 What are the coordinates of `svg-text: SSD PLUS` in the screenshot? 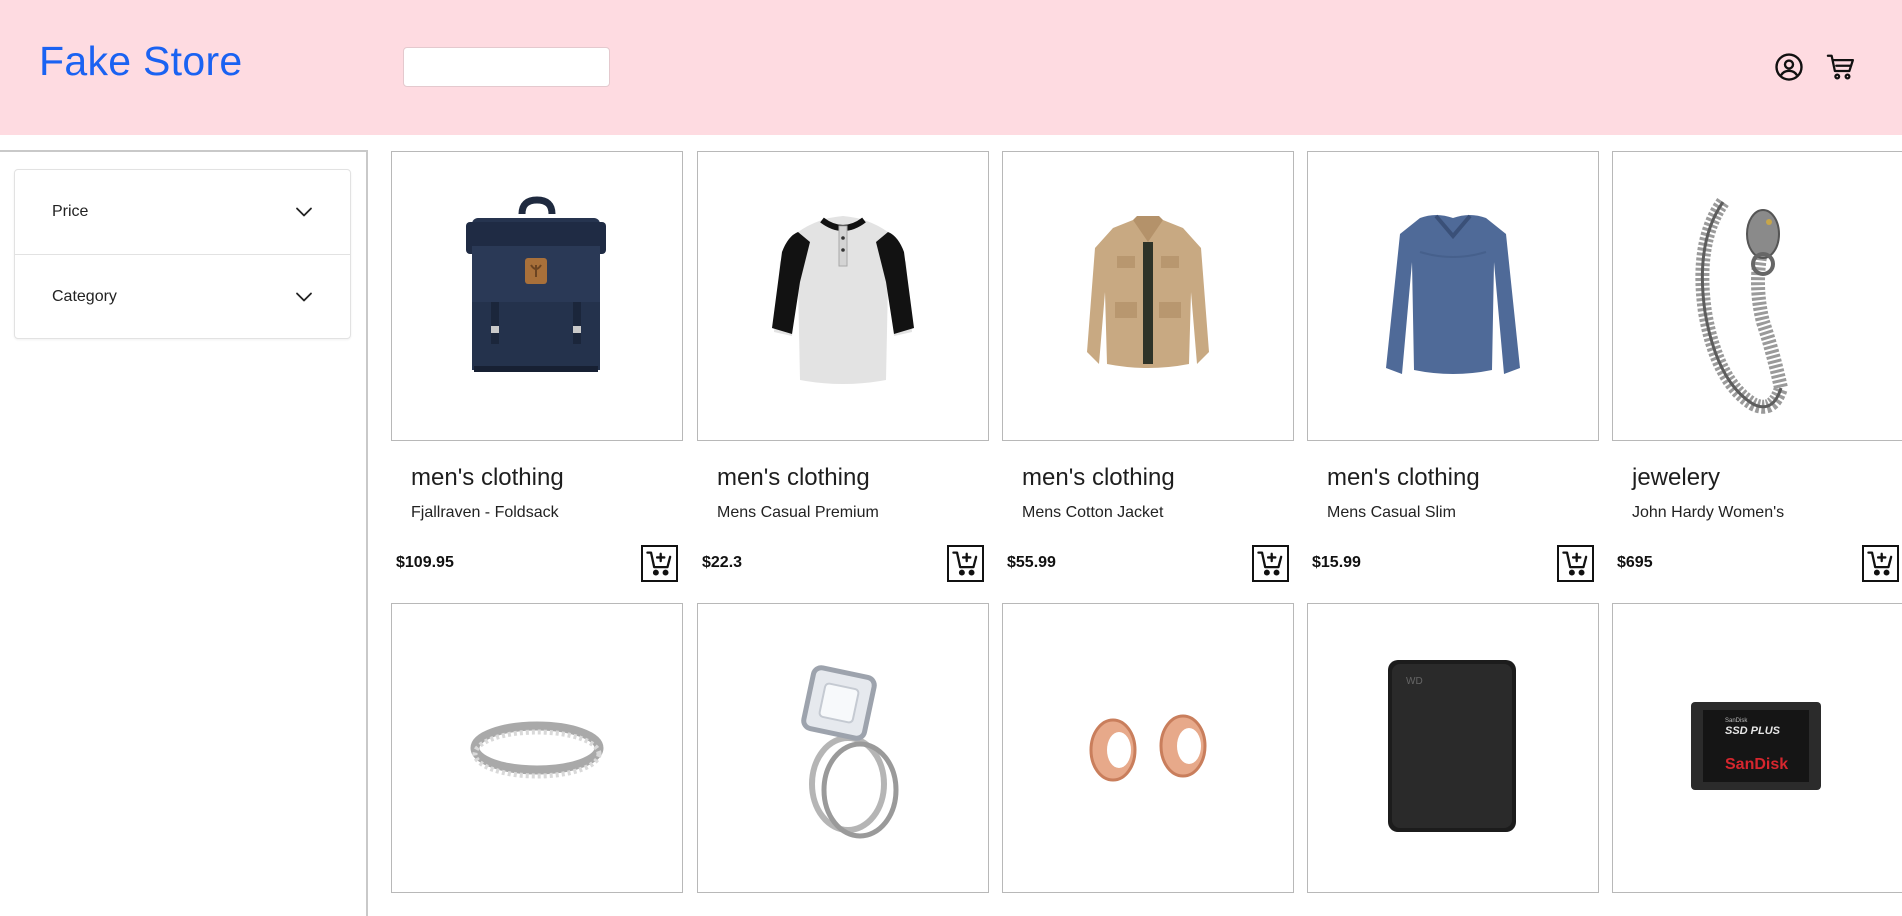 It's located at (1753, 731).